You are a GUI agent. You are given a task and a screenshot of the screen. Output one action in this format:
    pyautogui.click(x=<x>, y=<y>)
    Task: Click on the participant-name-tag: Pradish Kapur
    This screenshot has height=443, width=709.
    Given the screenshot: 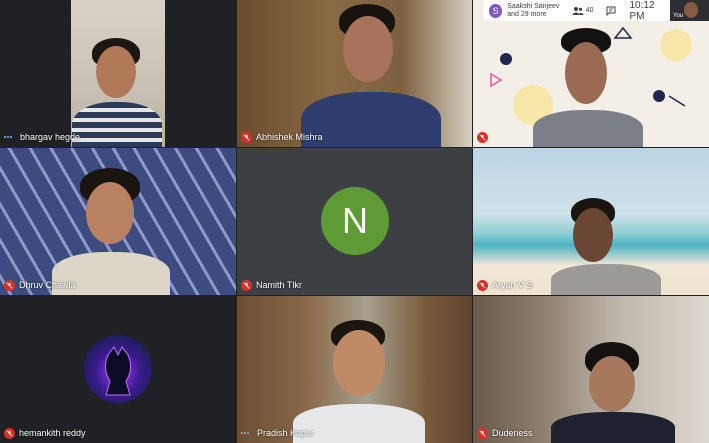 What is the action you would take?
    pyautogui.click(x=277, y=433)
    